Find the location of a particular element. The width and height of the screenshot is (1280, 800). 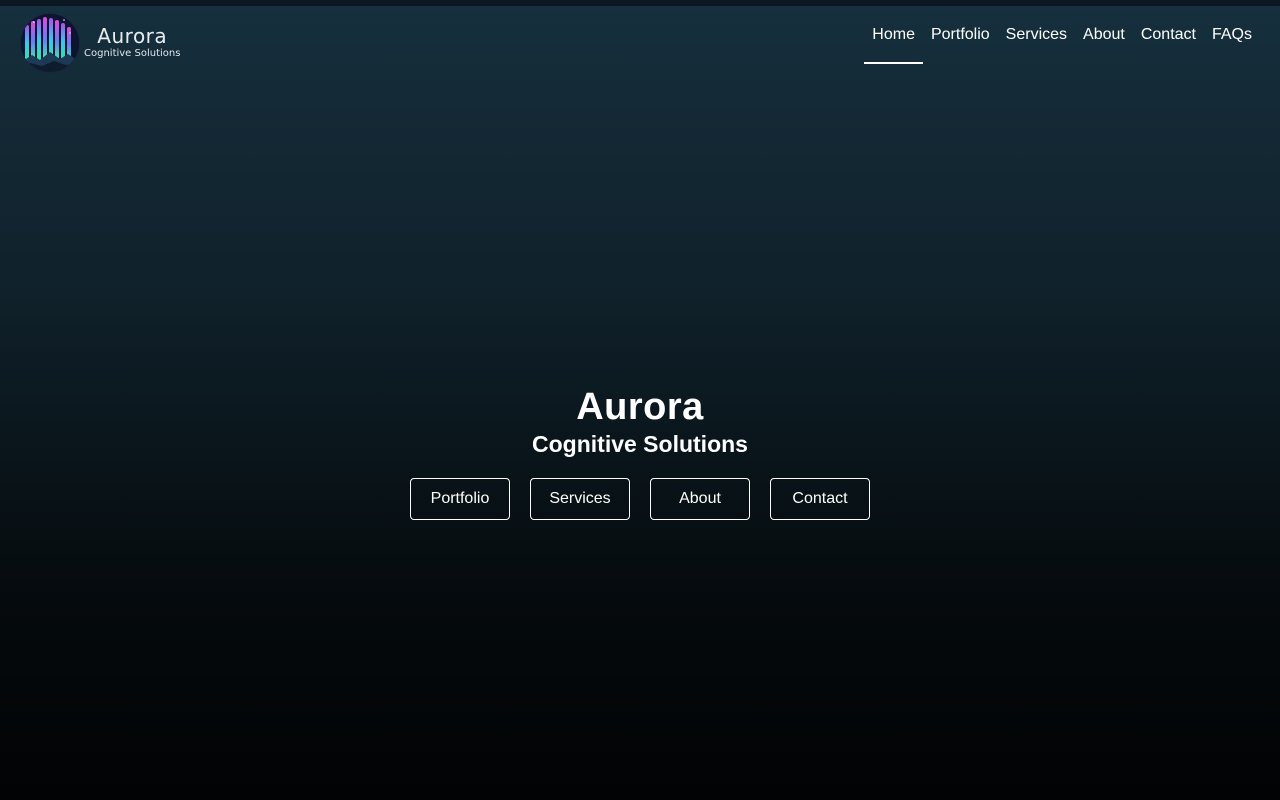

hero-services-button: Services is located at coordinates (580, 499).